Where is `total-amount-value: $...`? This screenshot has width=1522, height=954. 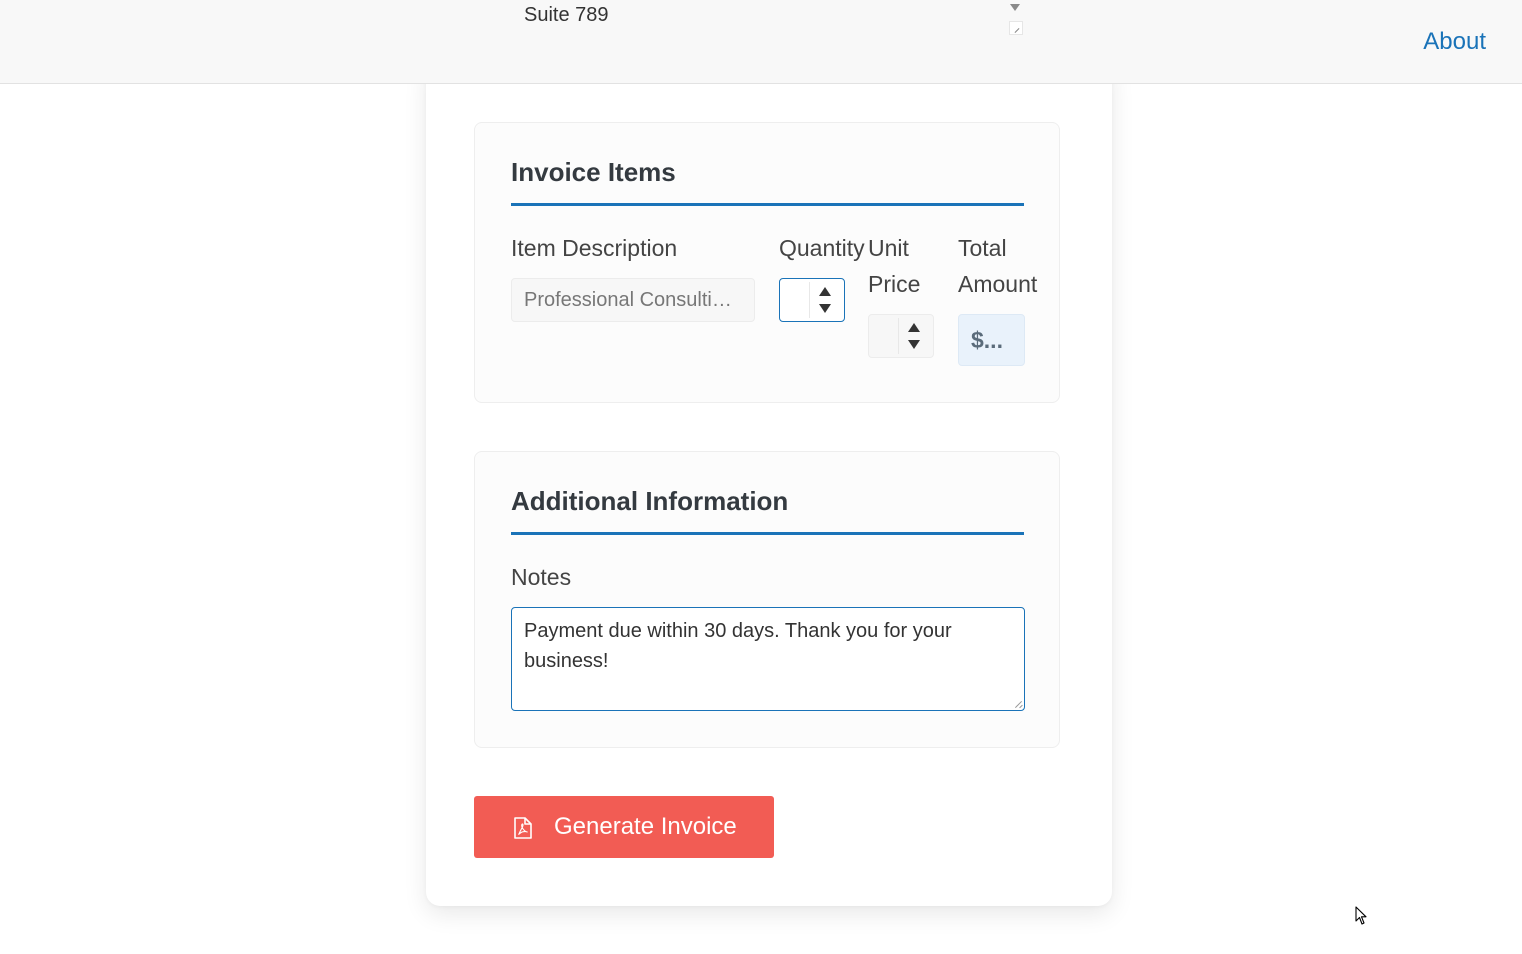
total-amount-value: $... is located at coordinates (991, 340).